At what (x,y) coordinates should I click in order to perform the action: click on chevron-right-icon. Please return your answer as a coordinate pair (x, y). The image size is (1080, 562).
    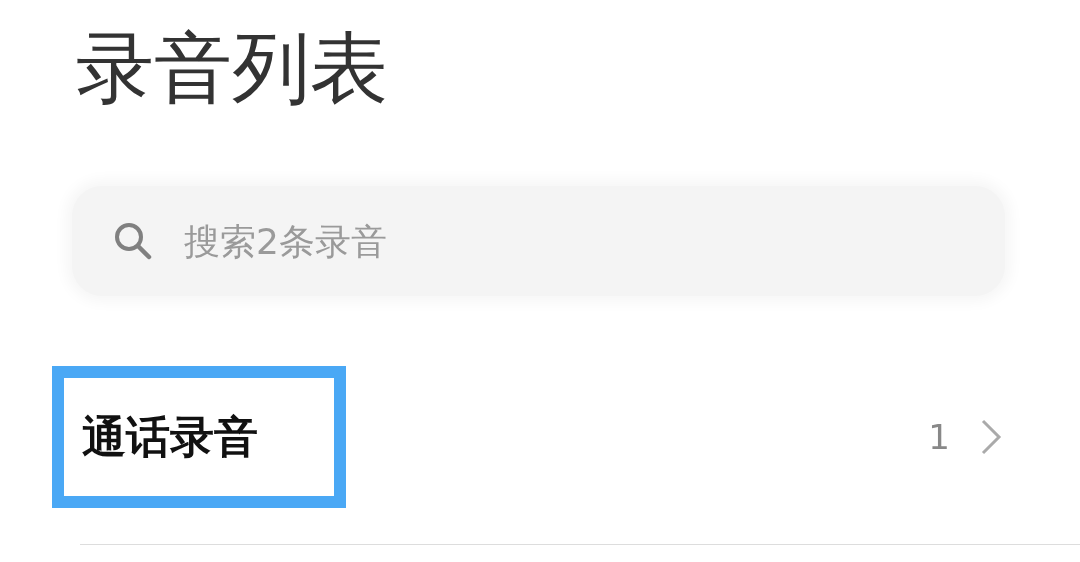
    Looking at the image, I should click on (991, 437).